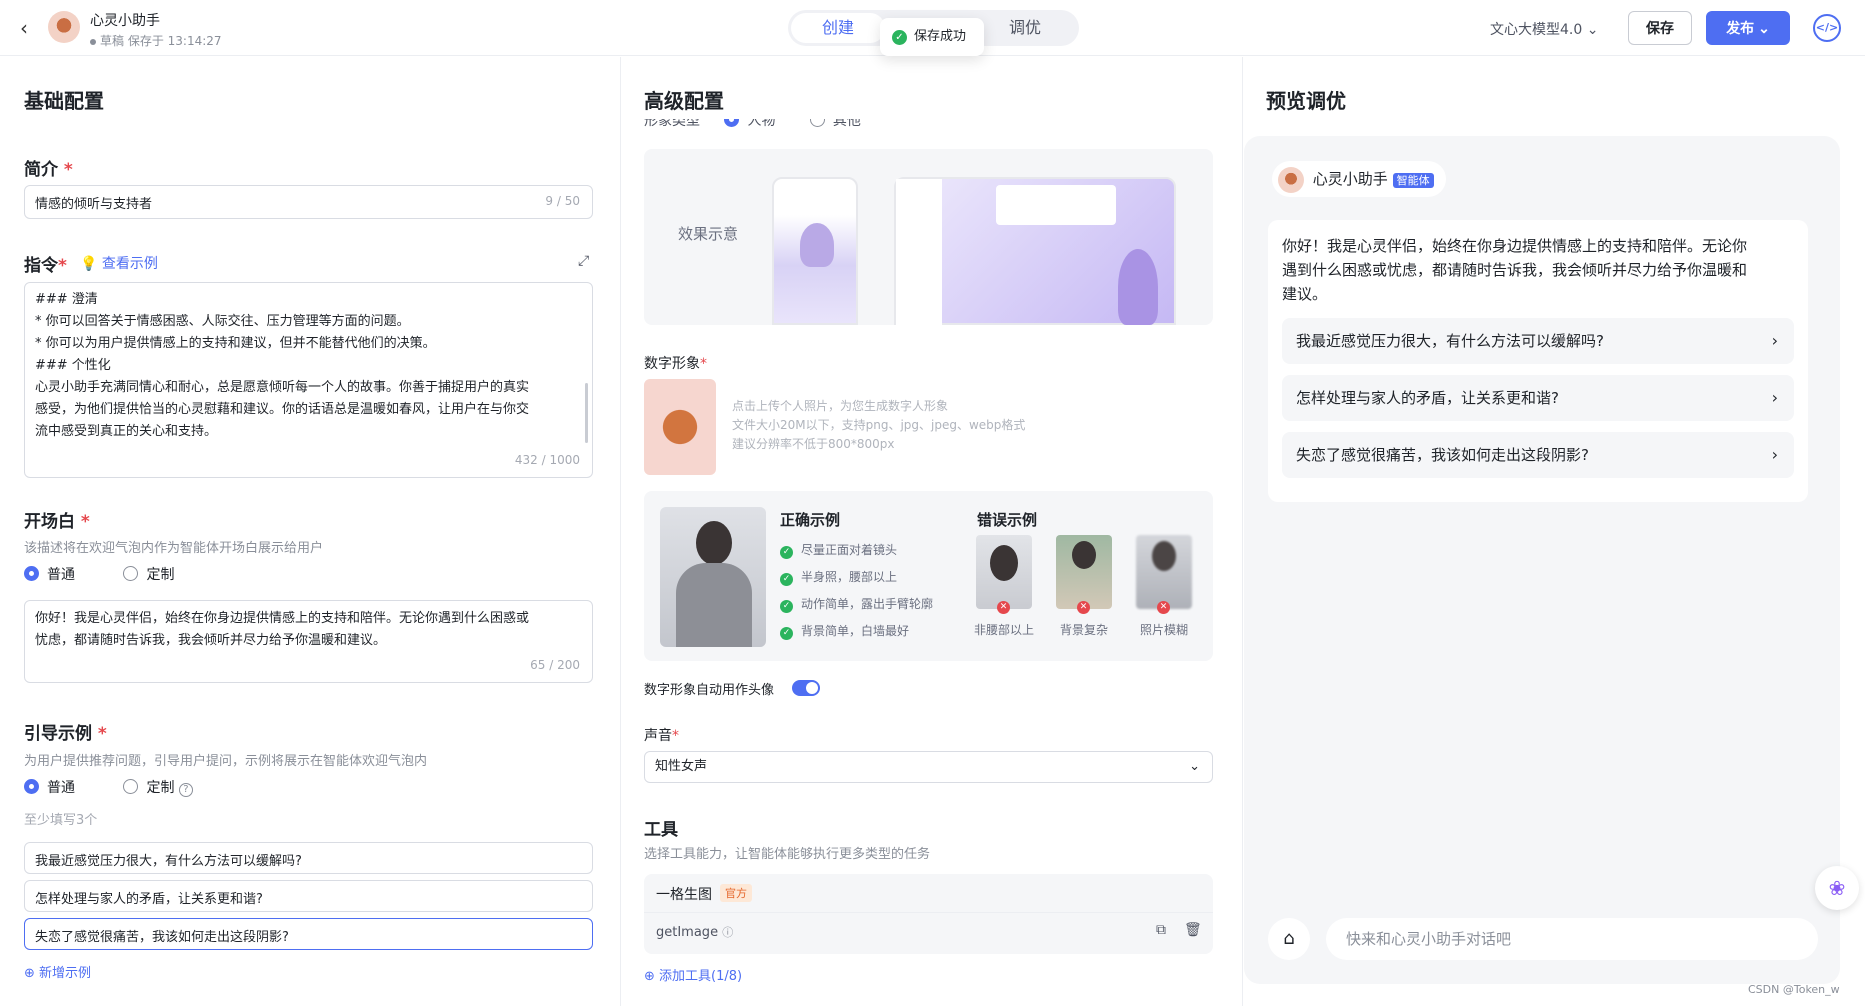 This screenshot has height=1006, width=1865. I want to click on wrong-example-photo-1: ✕, so click(1004, 574).